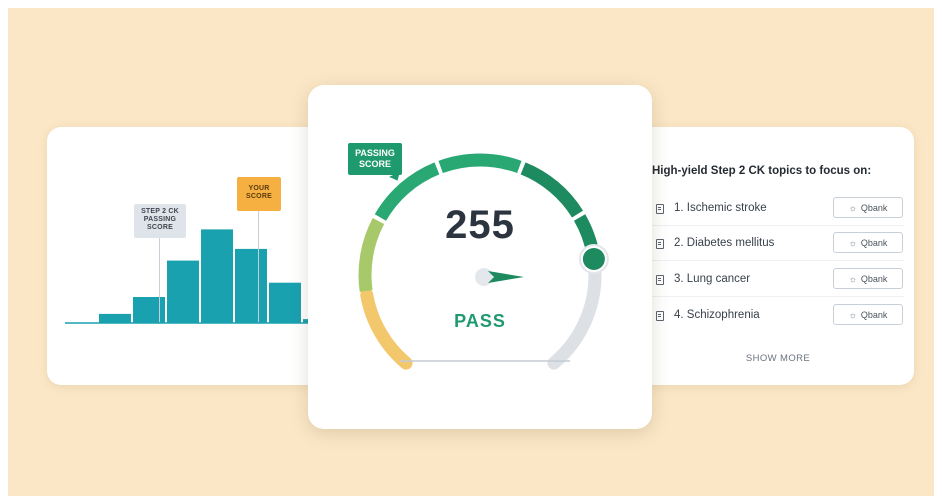 This screenshot has width=942, height=501. Describe the element at coordinates (778, 209) in the screenshot. I see `topic-row: 1. Ischemic stroke ☼ Qbank` at that location.